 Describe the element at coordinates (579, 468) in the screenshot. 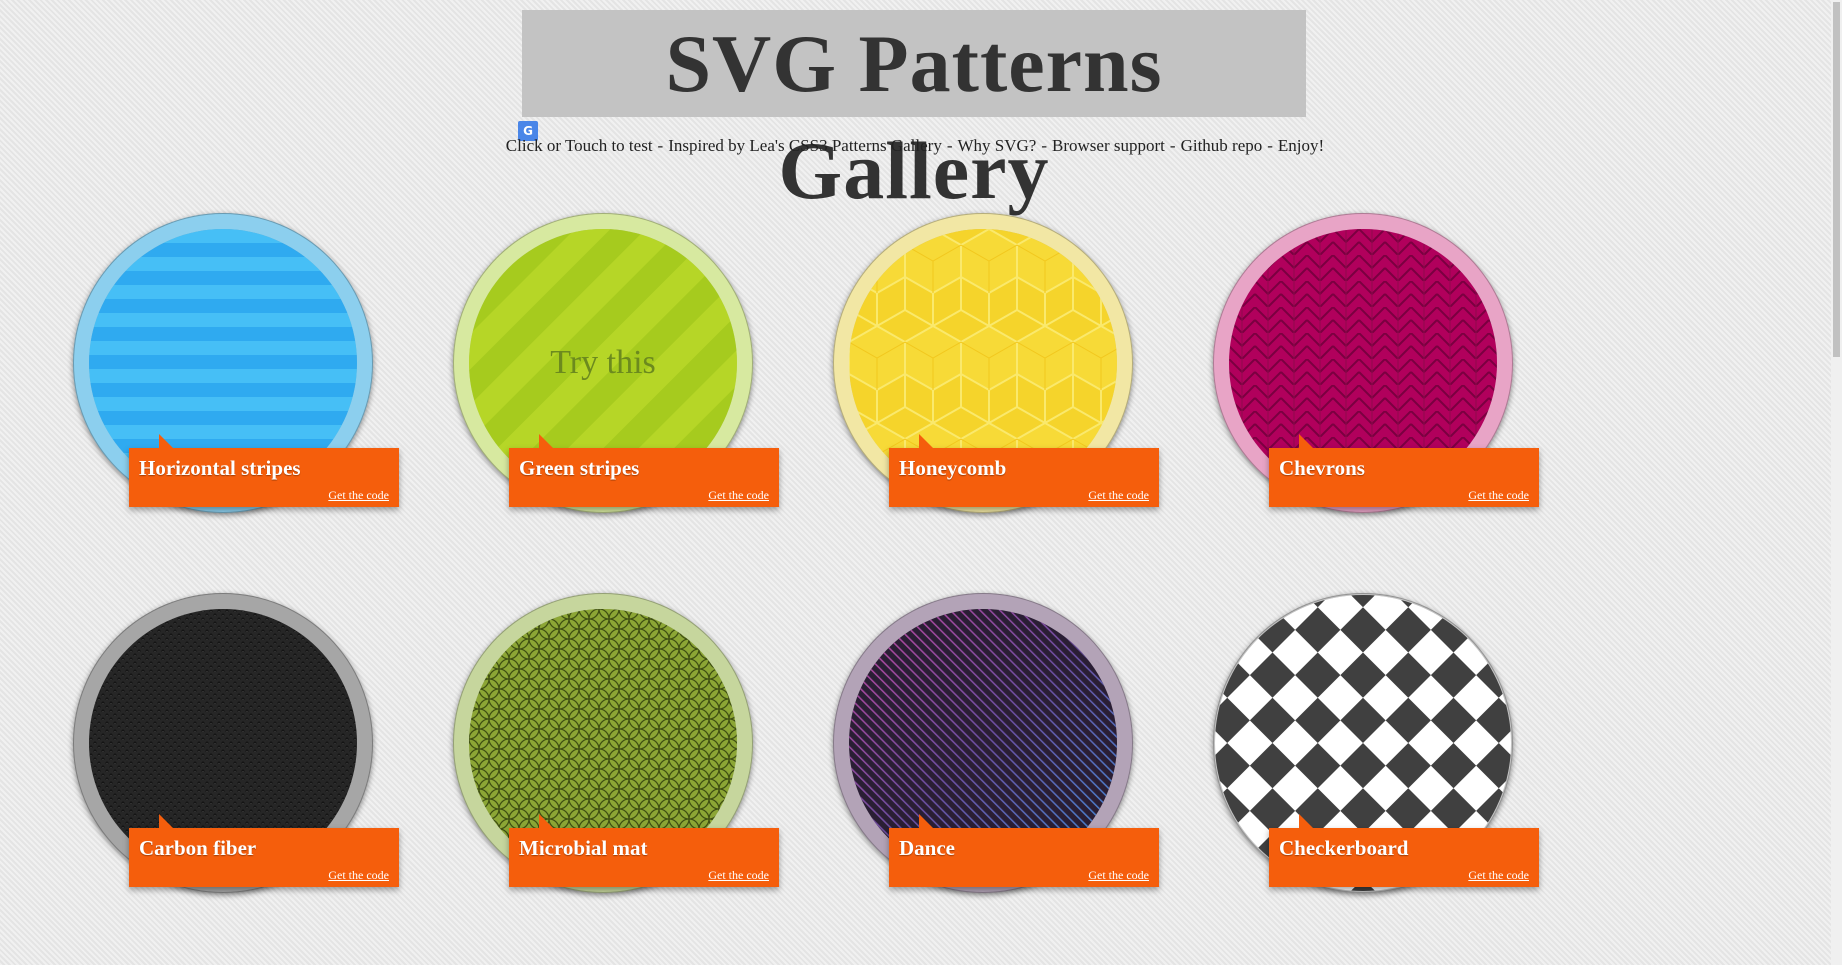

I see `pattern-name: Green stripes` at that location.